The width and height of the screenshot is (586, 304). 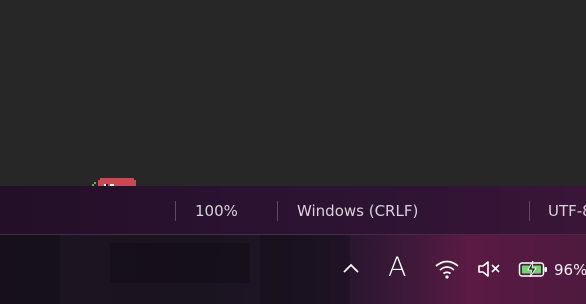 What do you see at coordinates (397, 268) in the screenshot?
I see `input-method-icon: A` at bounding box center [397, 268].